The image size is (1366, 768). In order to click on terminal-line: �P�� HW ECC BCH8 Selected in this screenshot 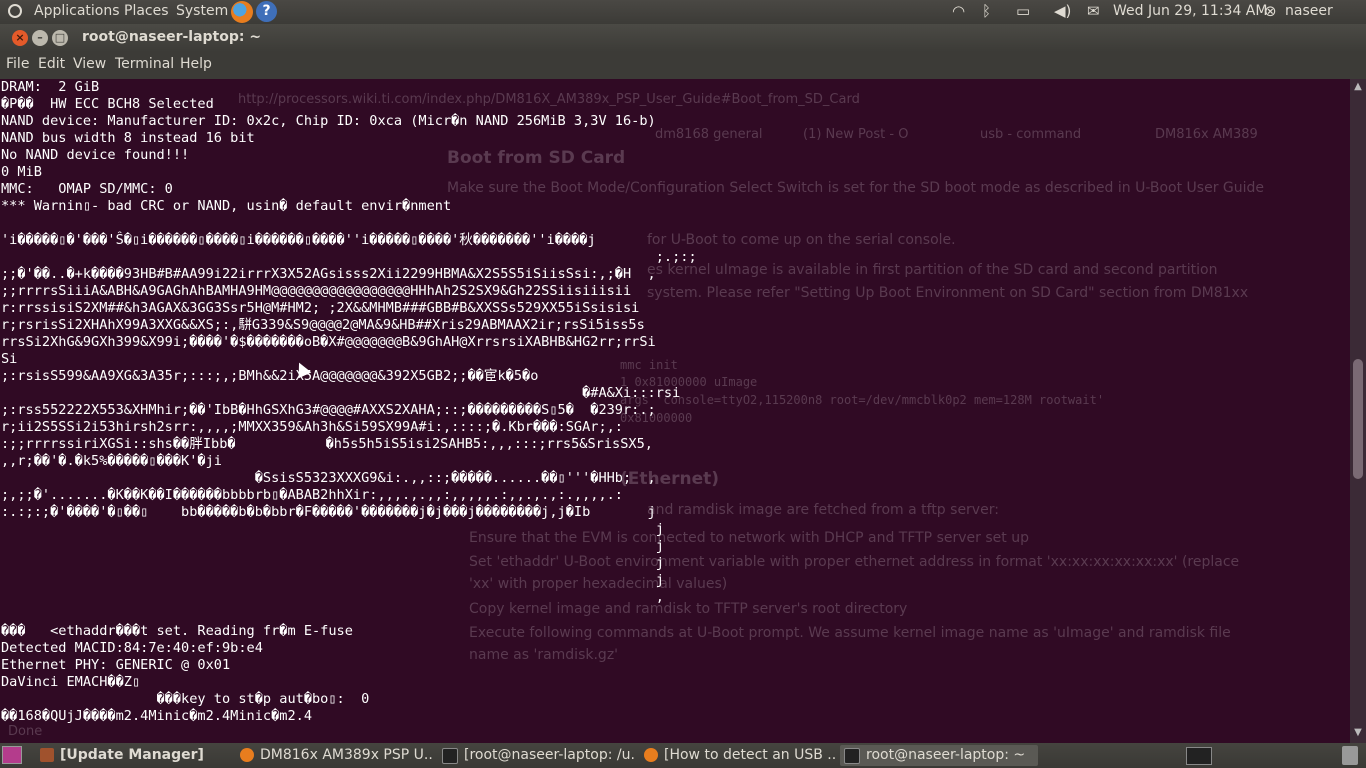, I will do `click(107, 104)`.